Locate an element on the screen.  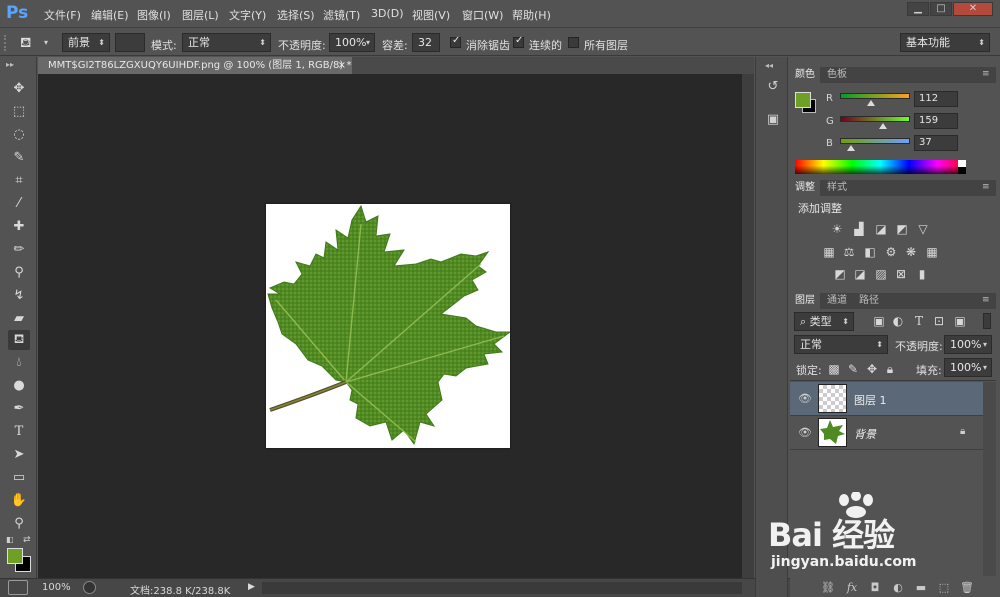
layer-filter-select: ⌕ 类型 ⬍ is located at coordinates (824, 321).